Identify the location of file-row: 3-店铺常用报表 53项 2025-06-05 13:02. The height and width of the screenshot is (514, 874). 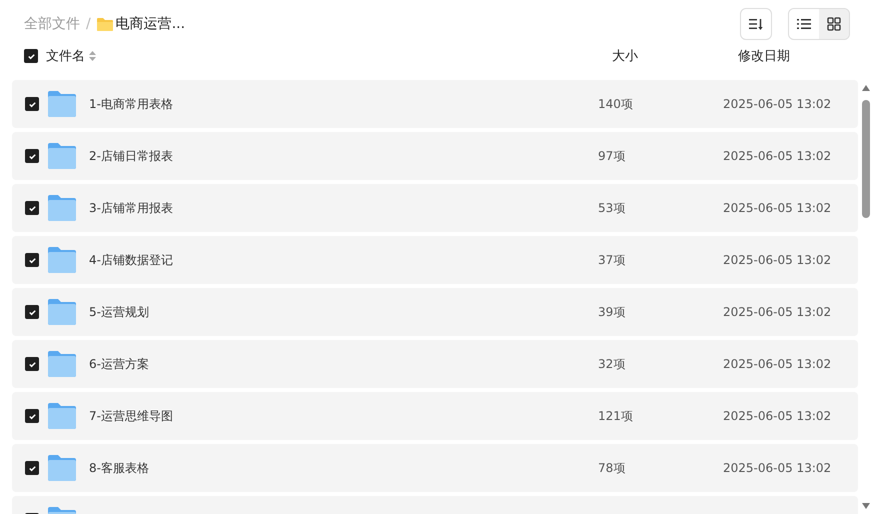
(435, 208).